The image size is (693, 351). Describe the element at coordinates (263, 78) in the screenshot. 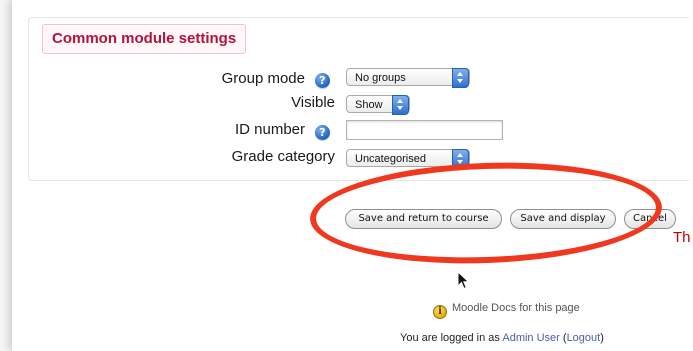

I see `group-mode-label: Group mode` at that location.